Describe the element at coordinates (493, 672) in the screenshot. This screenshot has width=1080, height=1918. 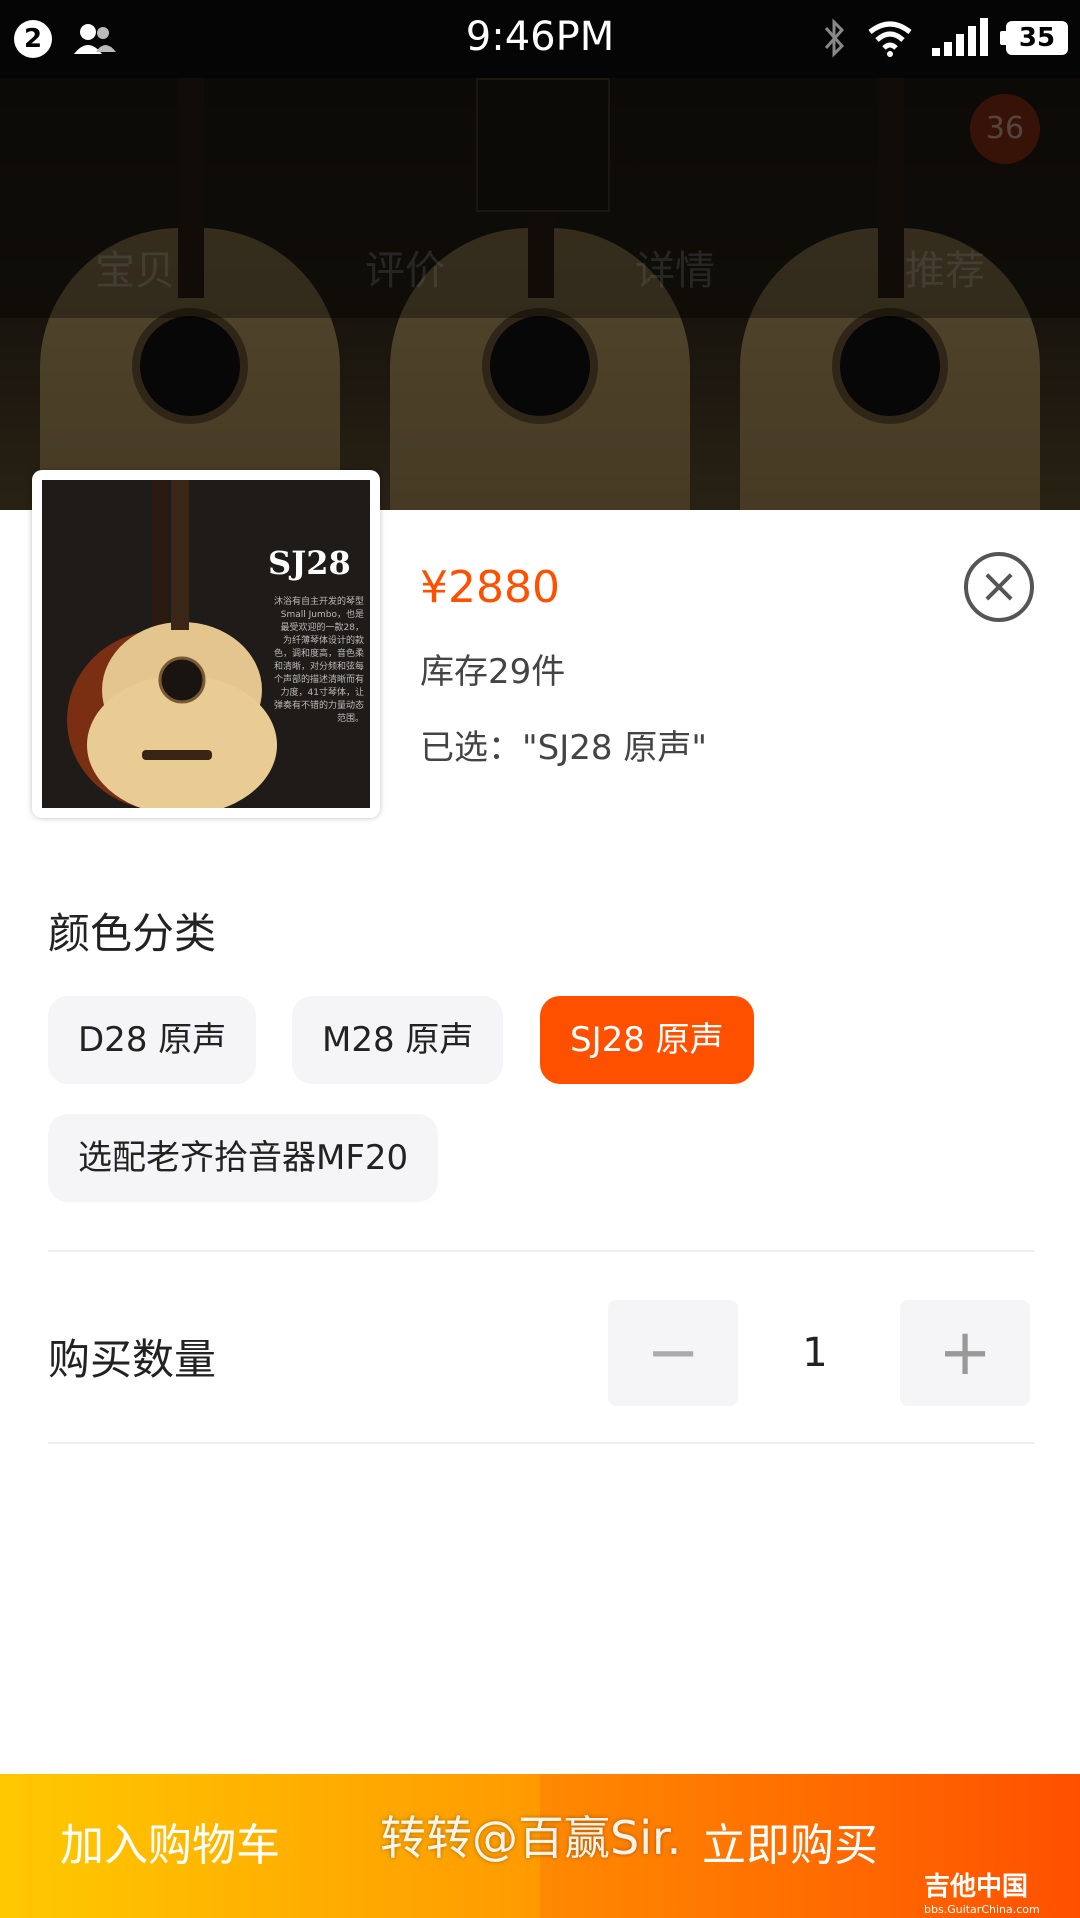
I see `stock-count: 库存29件` at that location.